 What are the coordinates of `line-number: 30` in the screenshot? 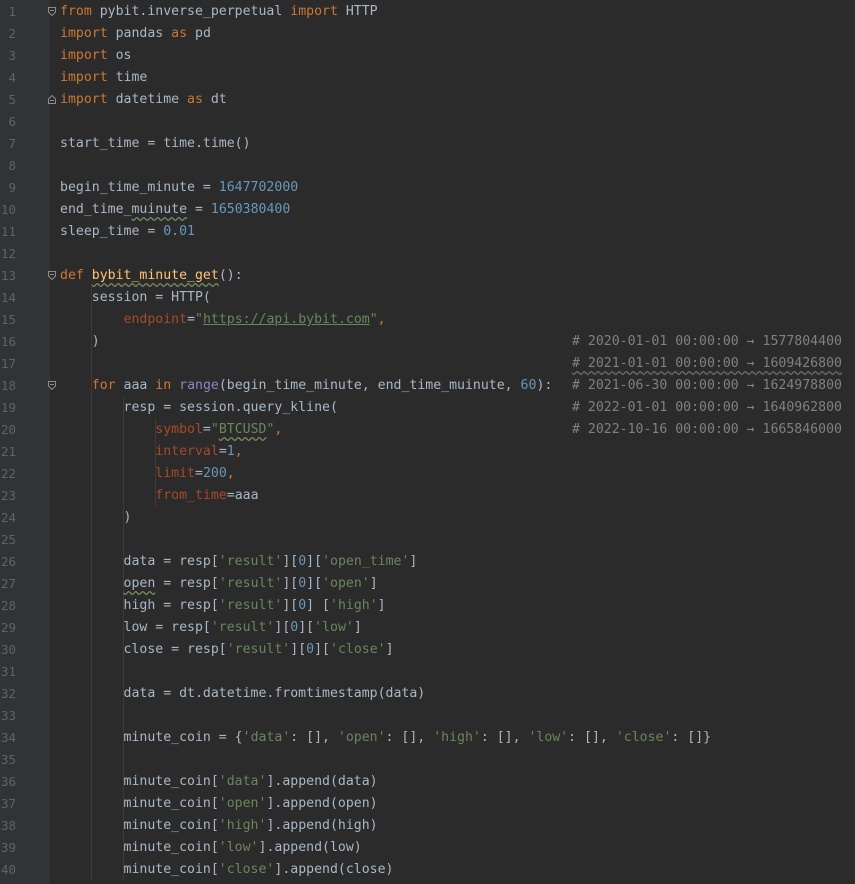 It's located at (8, 649).